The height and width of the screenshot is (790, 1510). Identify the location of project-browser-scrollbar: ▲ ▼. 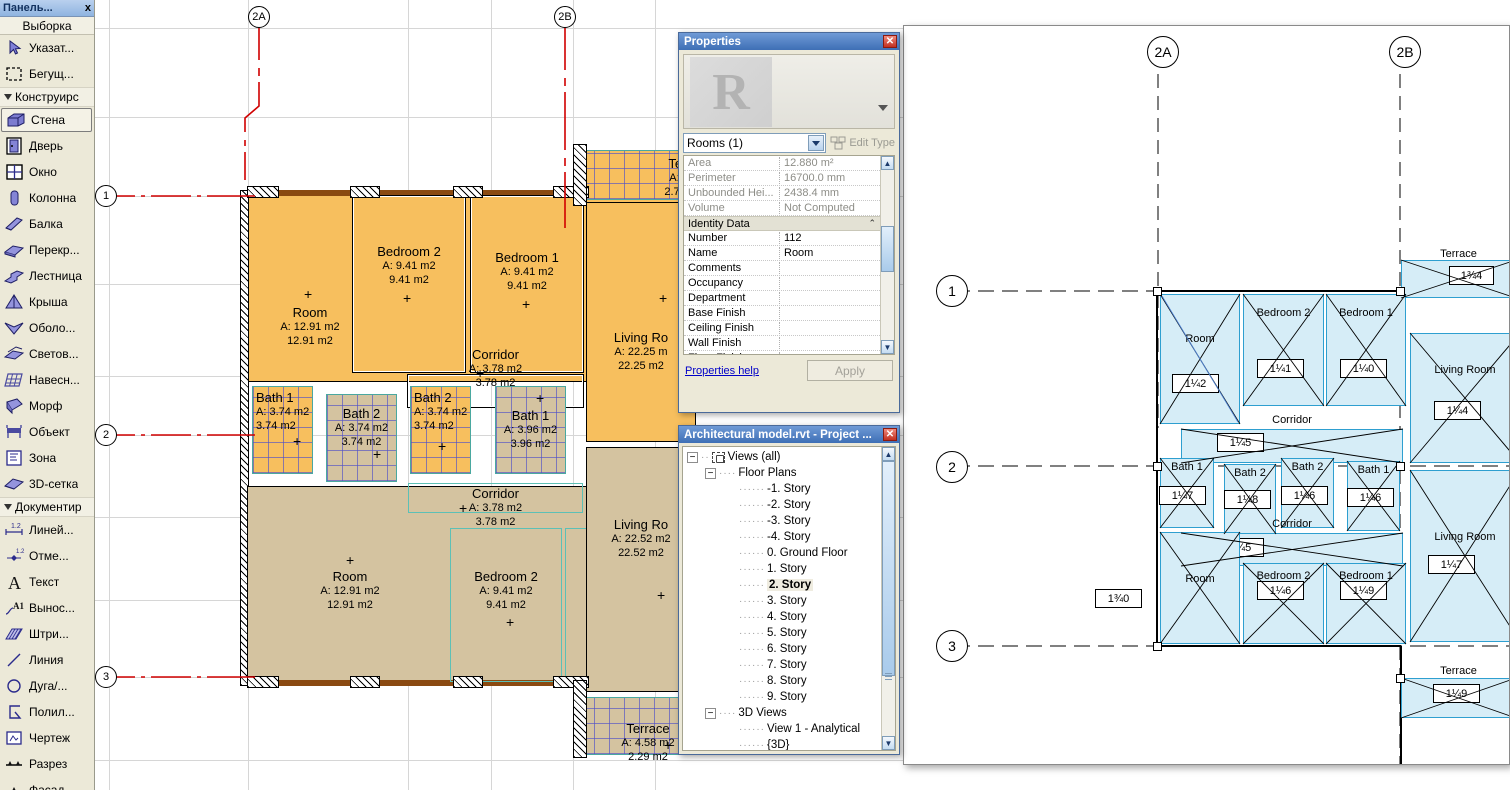
(888, 598).